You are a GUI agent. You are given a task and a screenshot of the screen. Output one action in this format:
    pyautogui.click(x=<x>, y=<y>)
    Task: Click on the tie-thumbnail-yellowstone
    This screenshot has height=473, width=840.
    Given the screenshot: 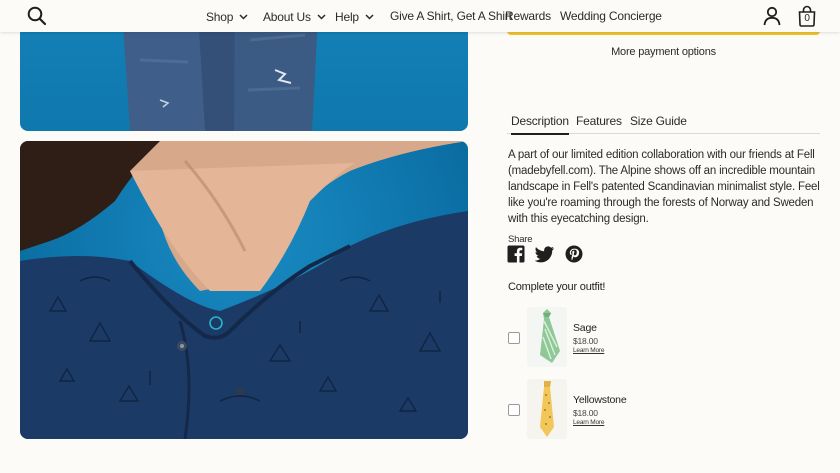 What is the action you would take?
    pyautogui.click(x=547, y=409)
    